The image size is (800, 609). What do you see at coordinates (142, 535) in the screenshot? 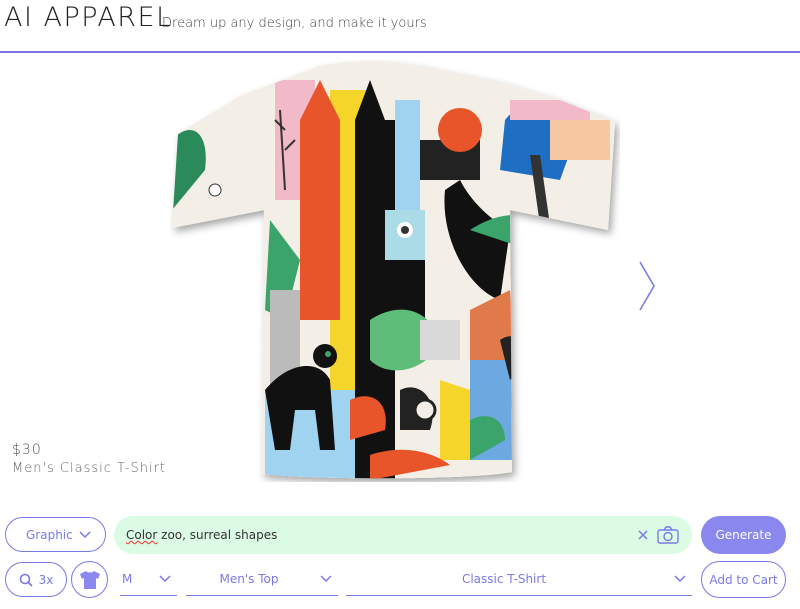
I see `prompt-text-misspelled-word: Color` at bounding box center [142, 535].